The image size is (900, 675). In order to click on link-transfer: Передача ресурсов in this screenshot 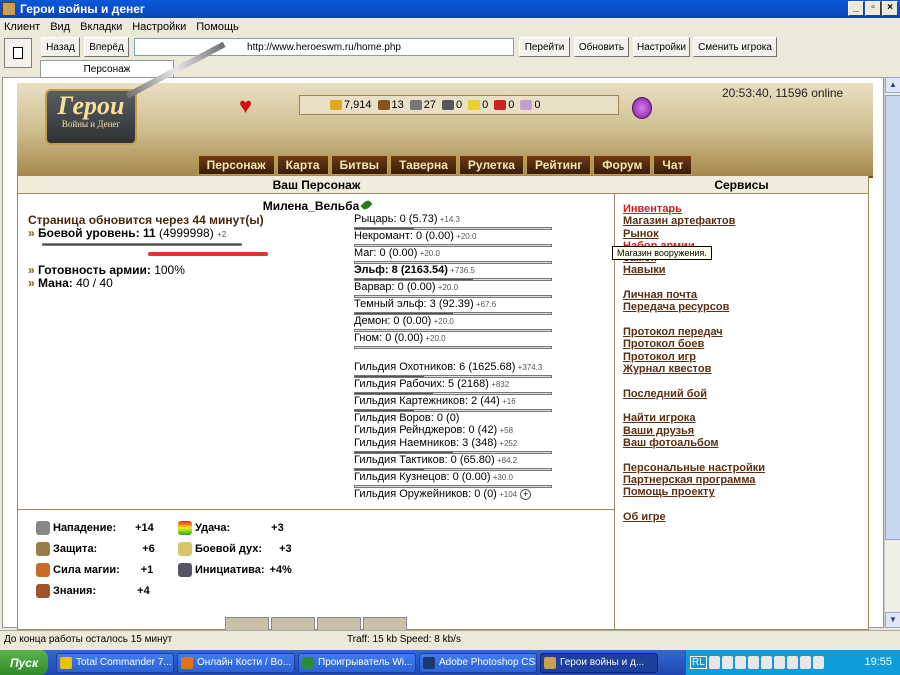, I will do `click(694, 307)`.